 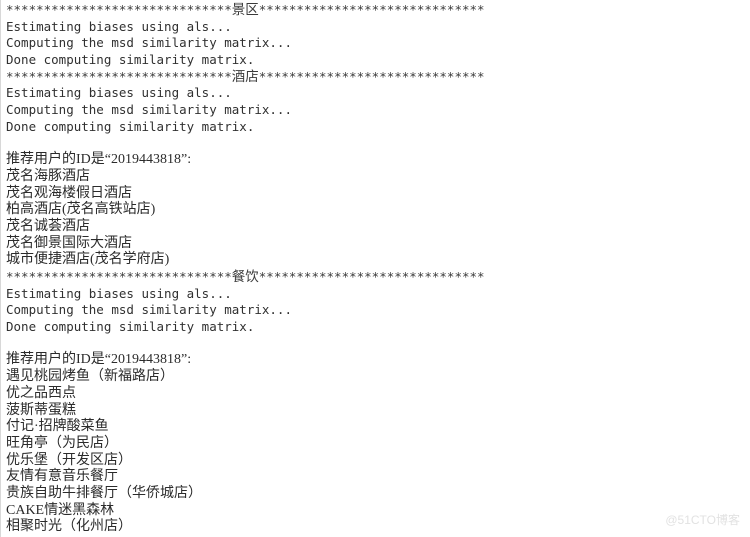 What do you see at coordinates (245, 276) in the screenshot?
I see `separator-label-dining: 餐饮` at bounding box center [245, 276].